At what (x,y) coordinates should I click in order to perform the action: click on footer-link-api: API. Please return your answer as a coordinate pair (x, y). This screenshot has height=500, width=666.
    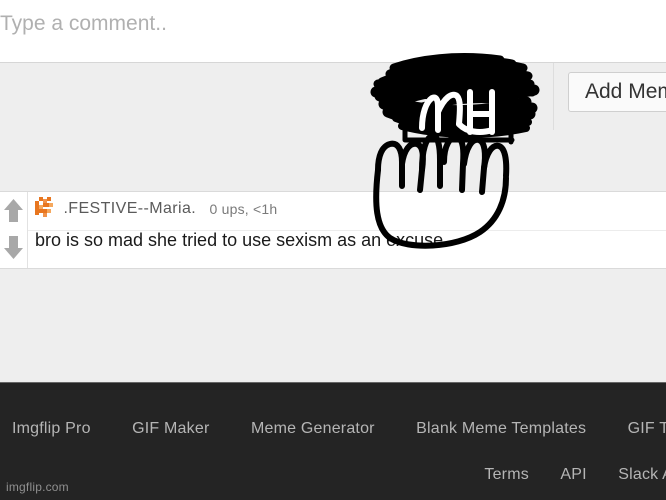
    Looking at the image, I should click on (573, 475).